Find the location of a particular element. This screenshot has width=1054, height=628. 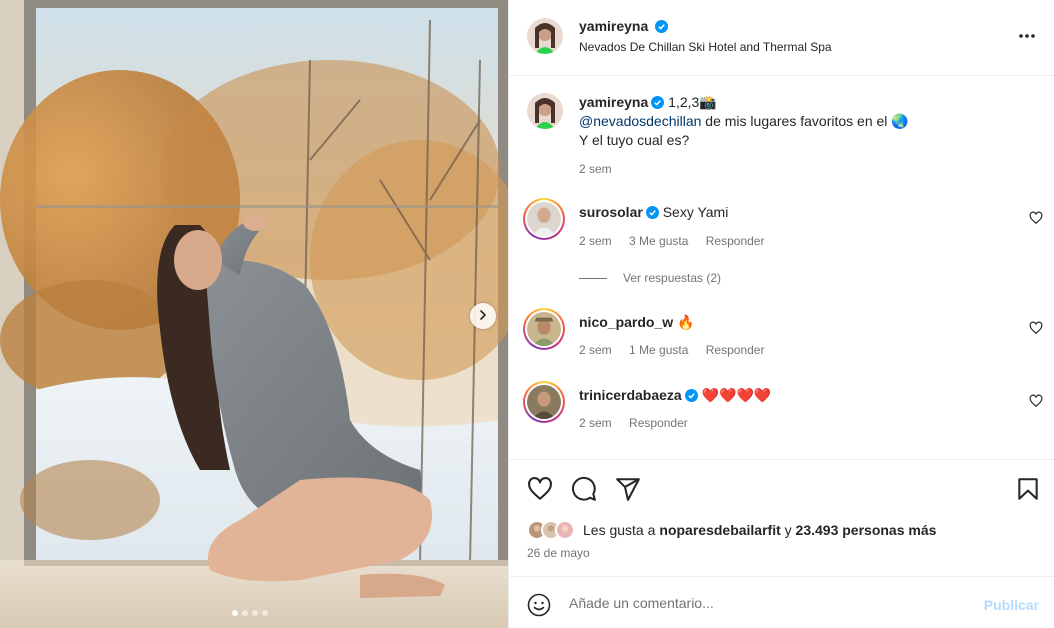

emoji-button is located at coordinates (539, 606).